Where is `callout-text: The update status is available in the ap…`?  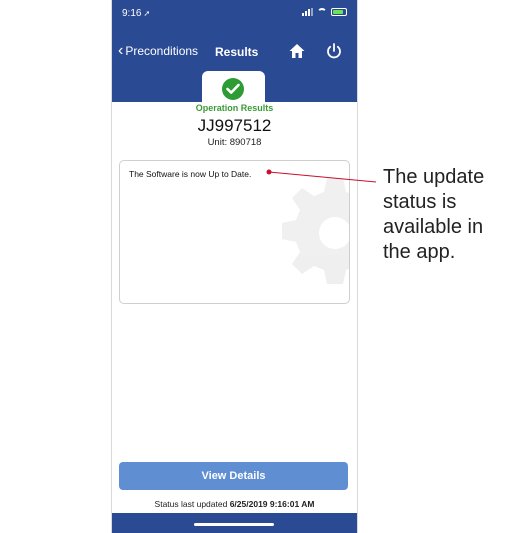 callout-text: The update status is available in the ap… is located at coordinates (434, 214).